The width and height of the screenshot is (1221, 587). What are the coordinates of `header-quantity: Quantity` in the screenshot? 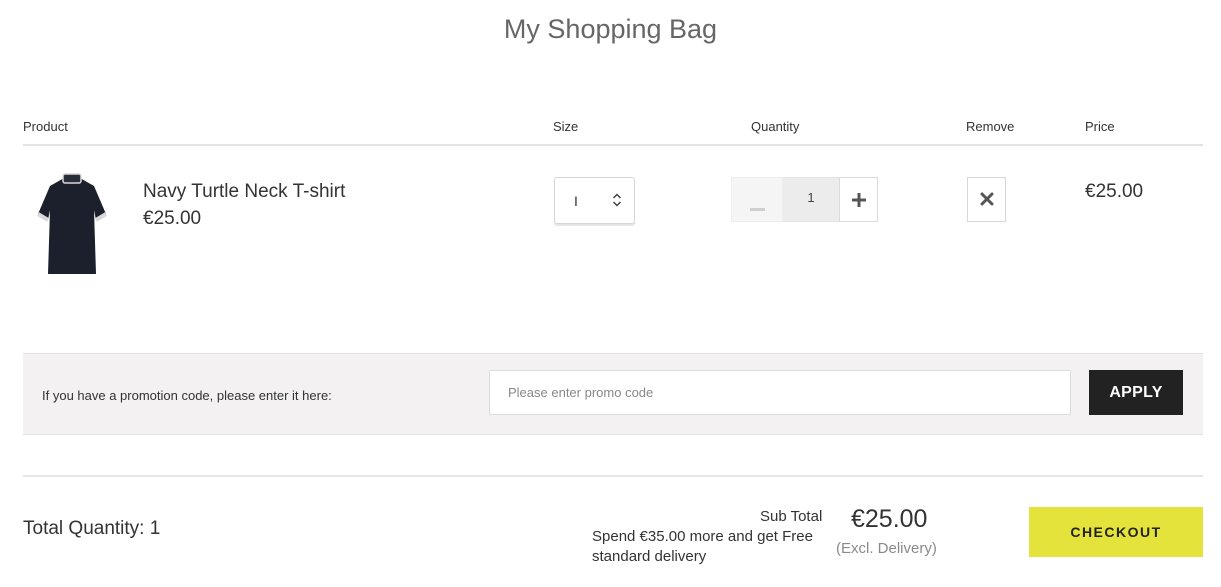 It's located at (775, 126).